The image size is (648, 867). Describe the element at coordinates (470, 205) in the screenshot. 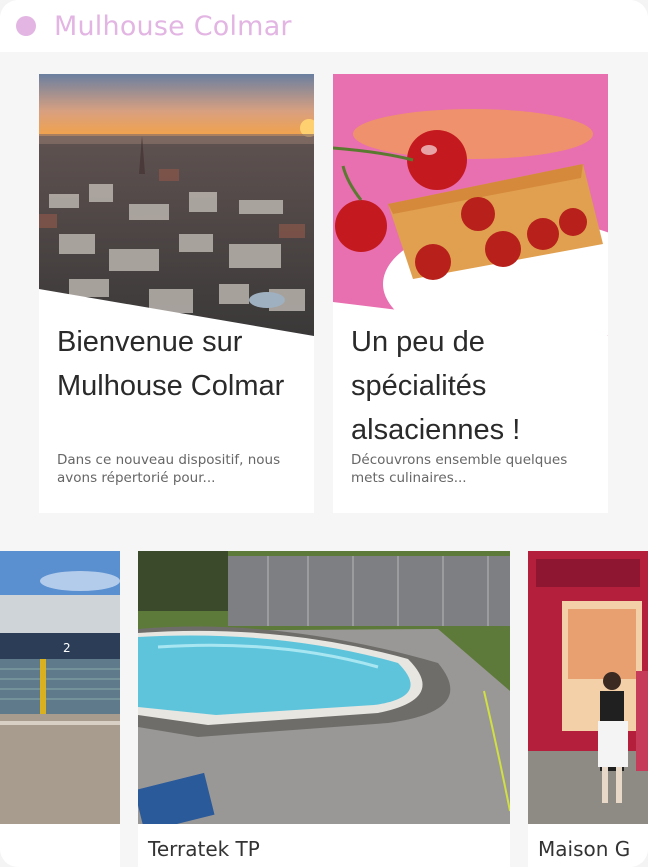

I see `clafoutis-image` at that location.